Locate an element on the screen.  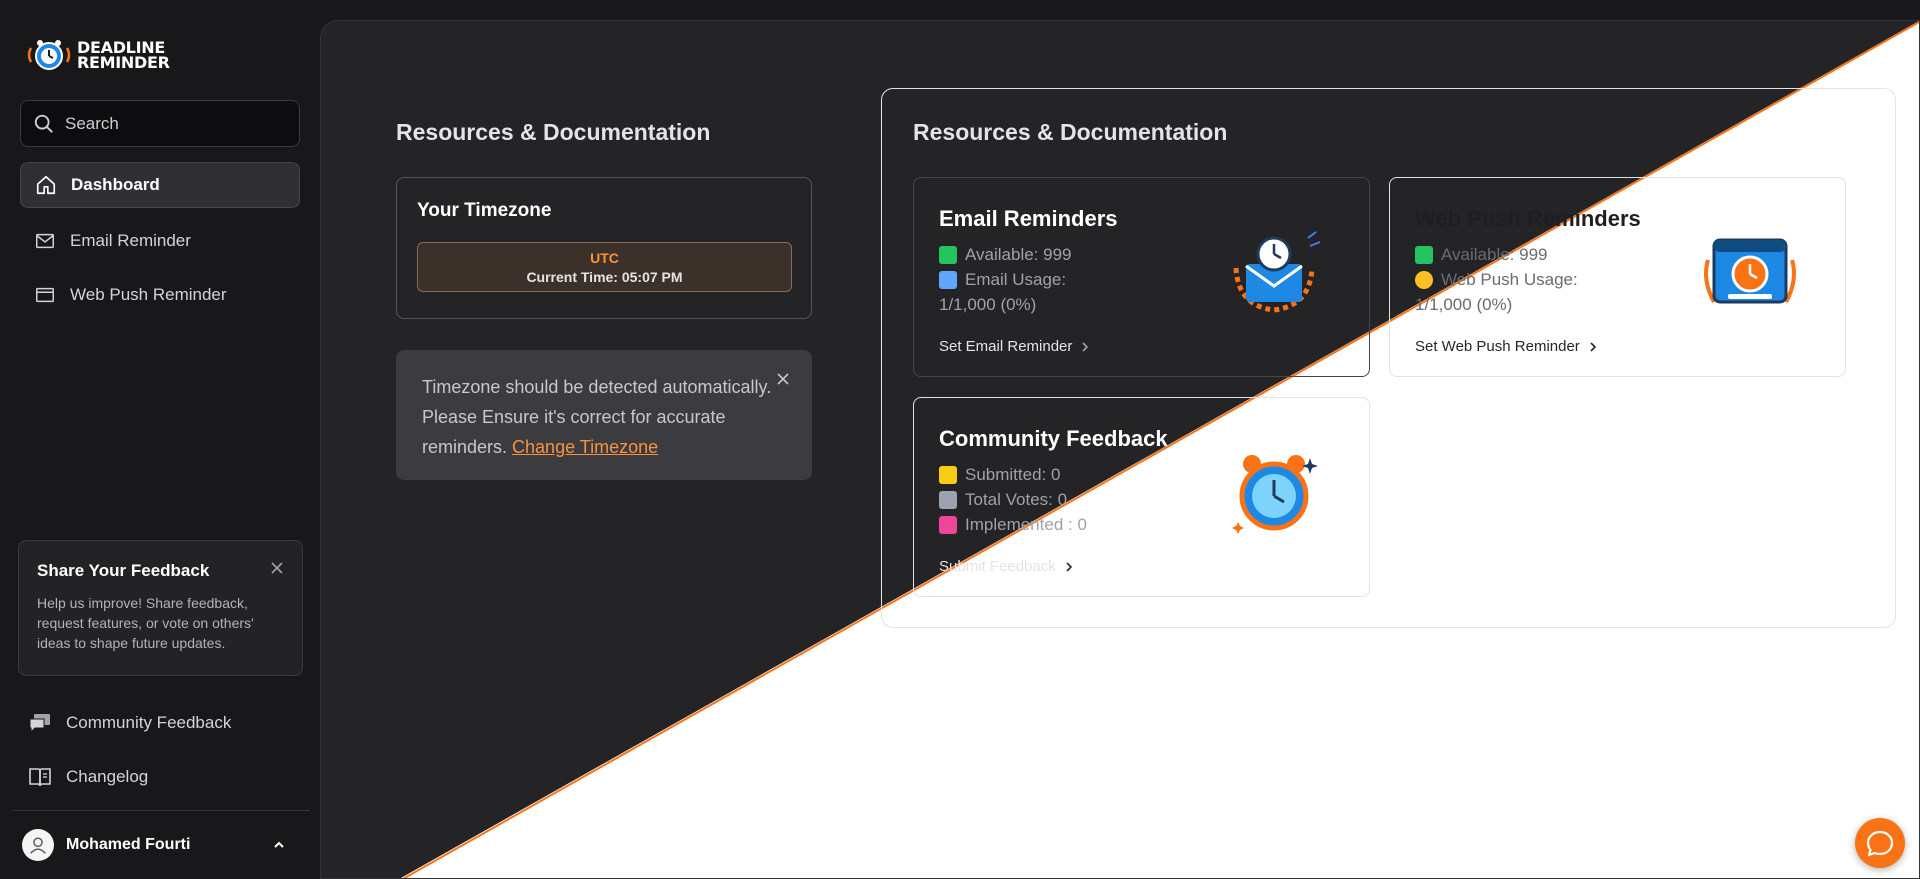
nav-dashboard: Dashboard is located at coordinates (160, 185).